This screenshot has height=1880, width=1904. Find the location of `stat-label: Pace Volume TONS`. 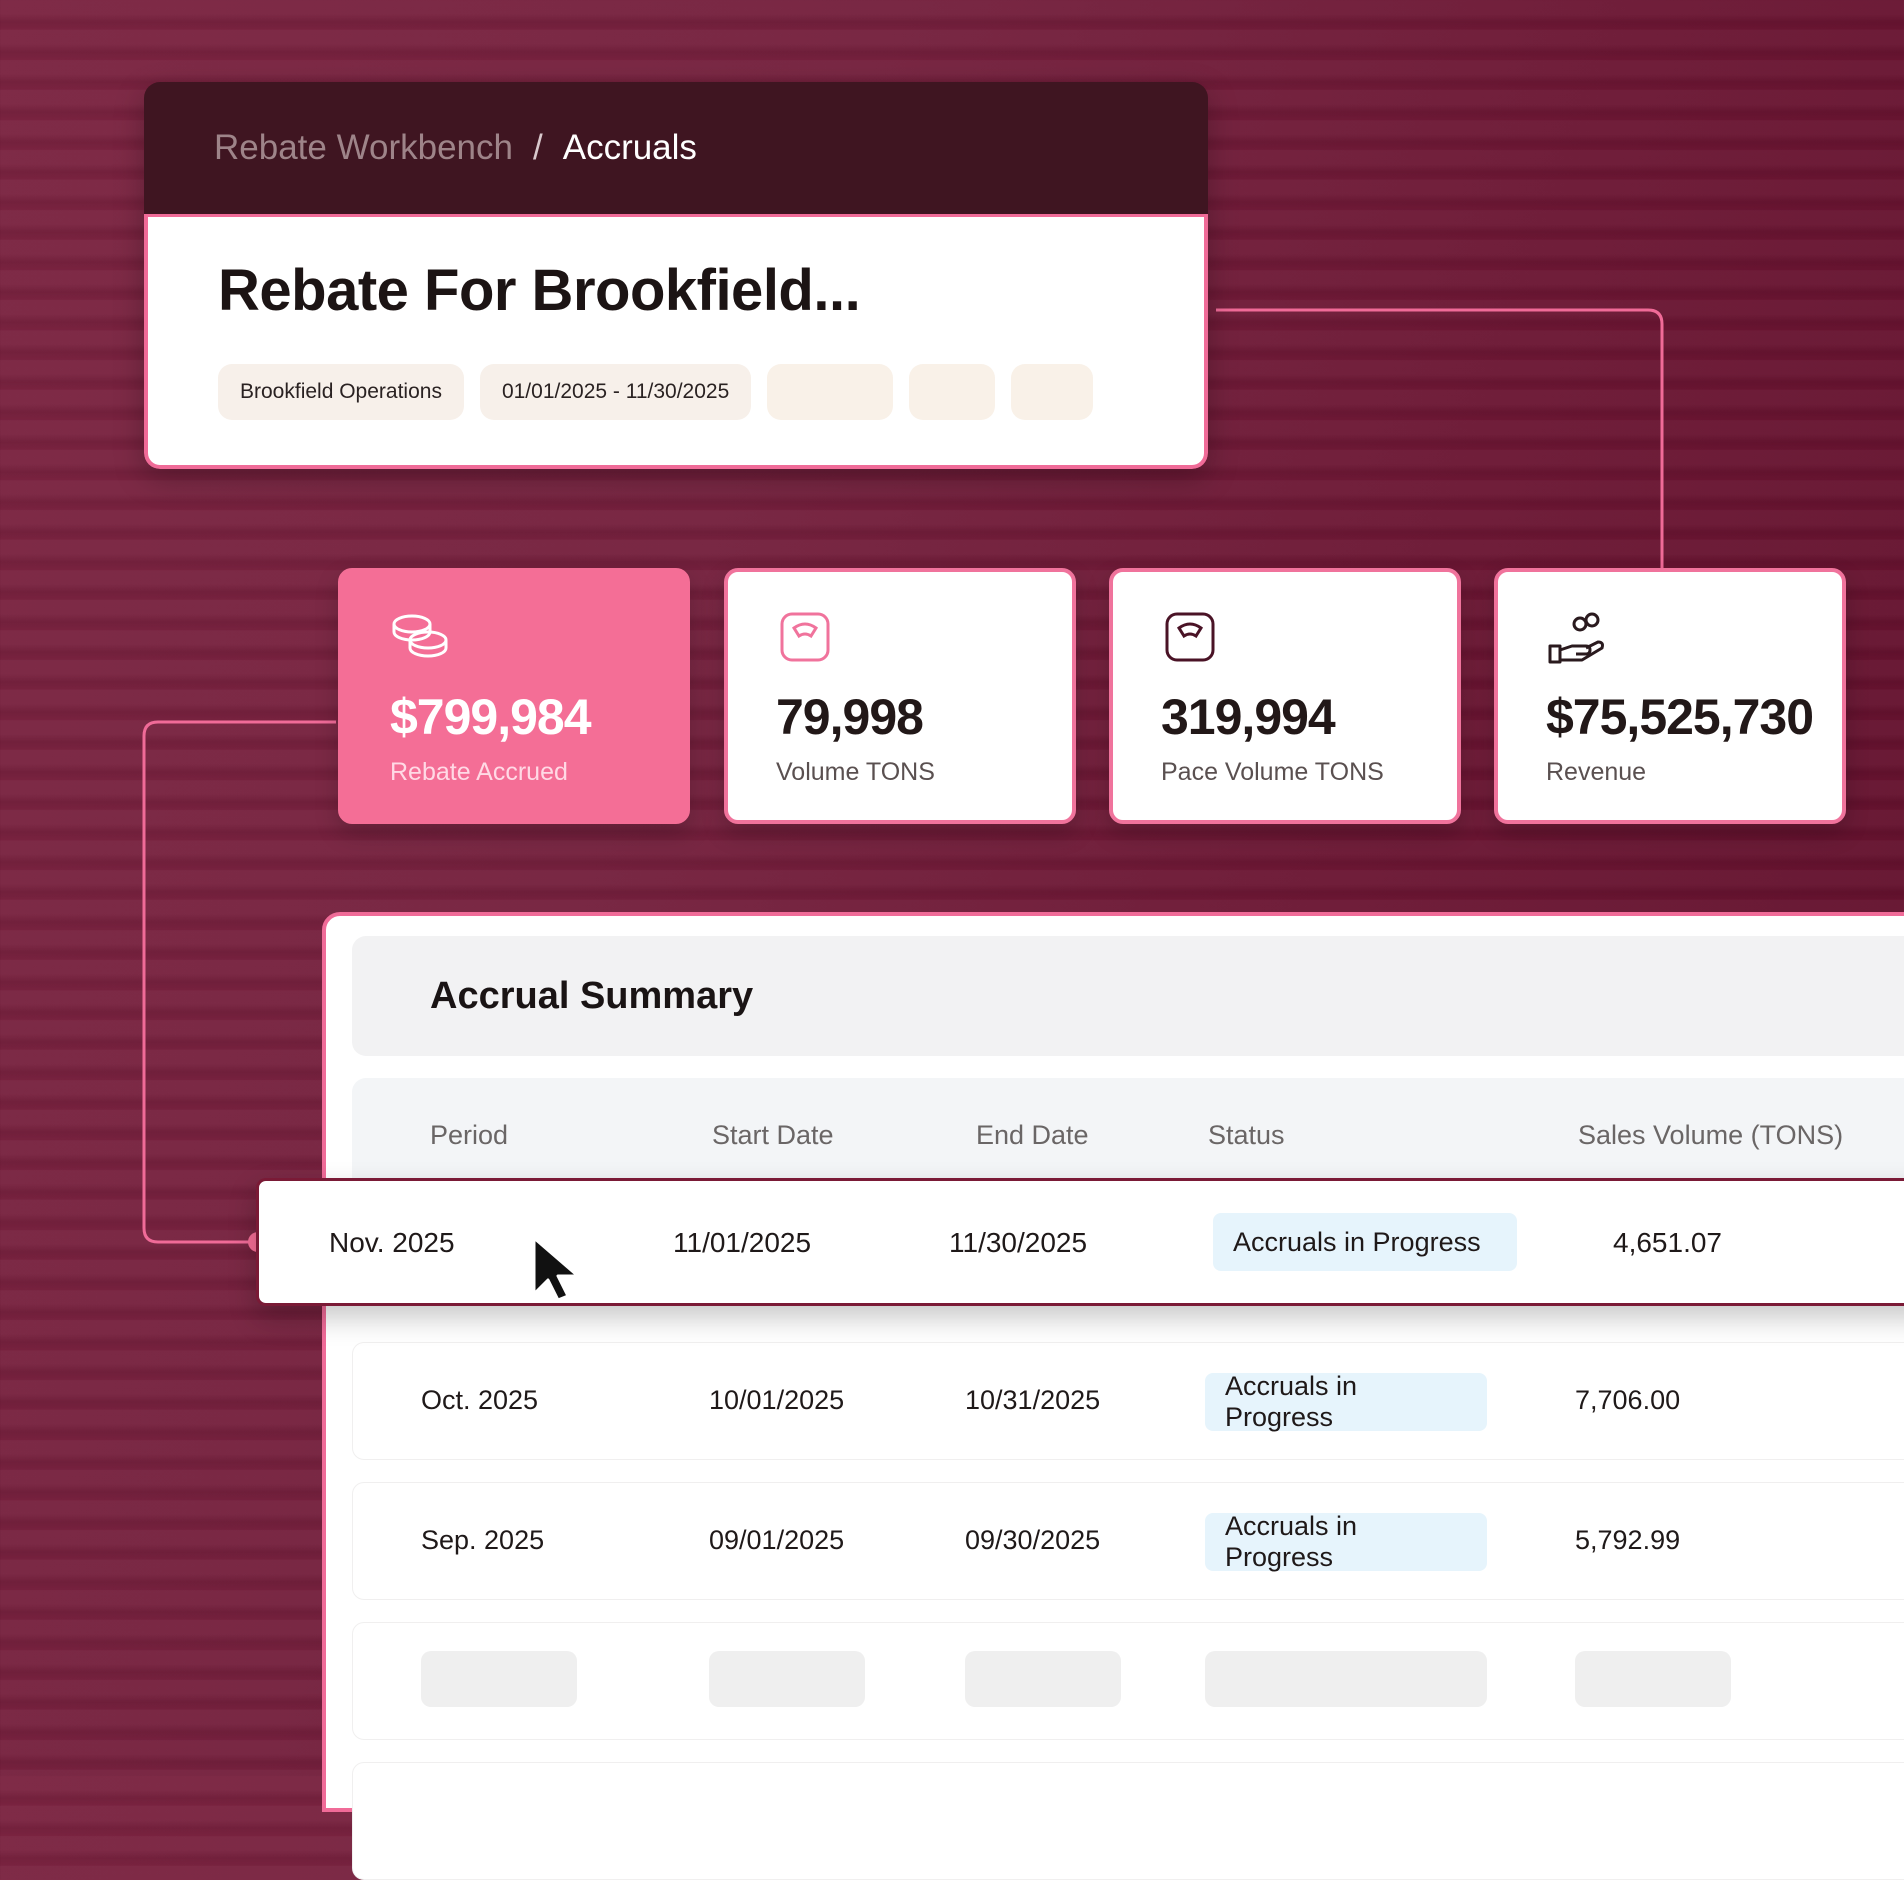

stat-label: Pace Volume TONS is located at coordinates (1272, 772).